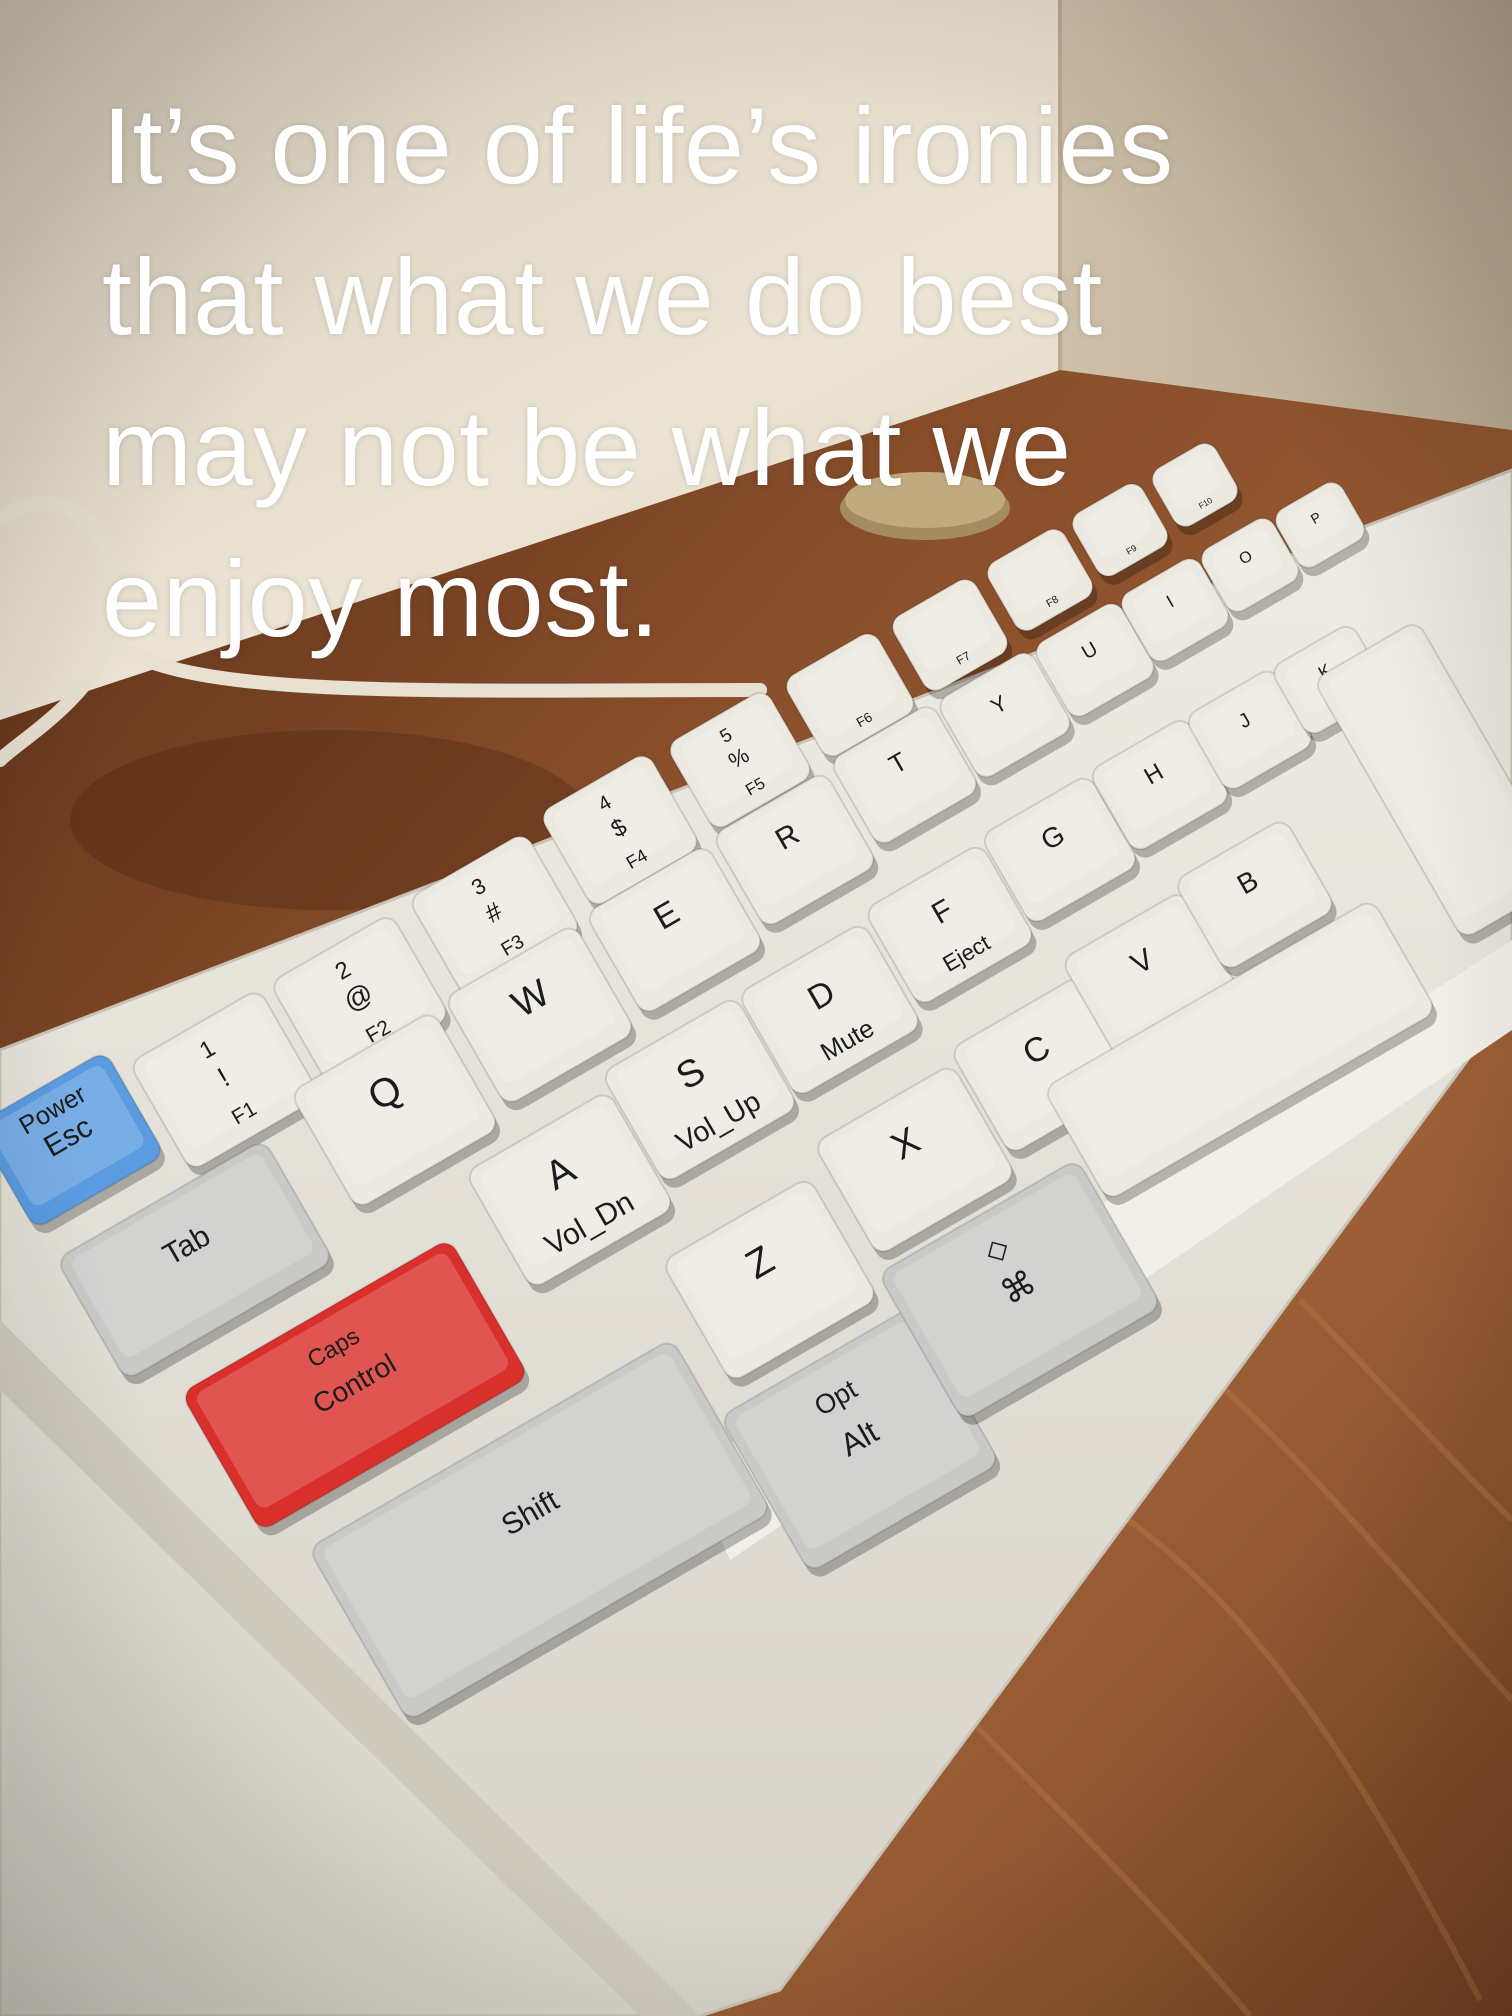 This screenshot has width=1512, height=2016. Describe the element at coordinates (602, 296) in the screenshot. I see `quote-line-2: that what we do best` at that location.